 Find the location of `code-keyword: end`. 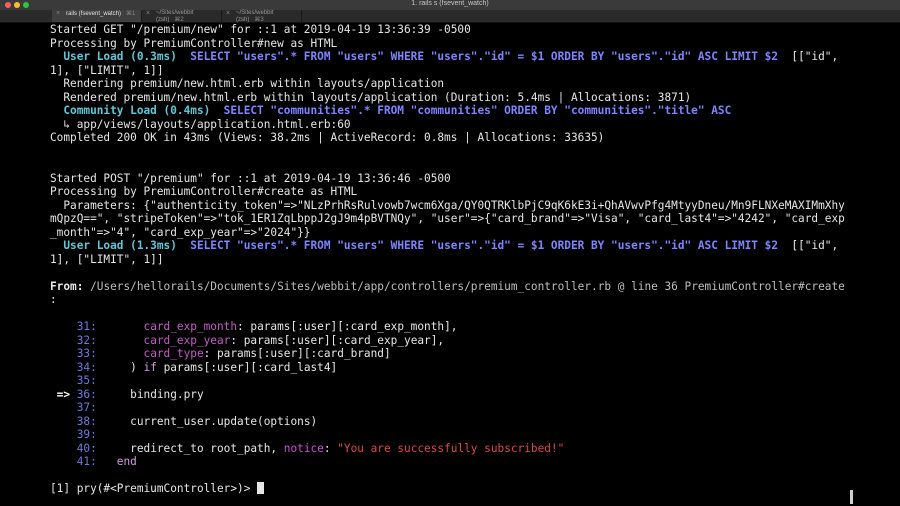

code-keyword: end is located at coordinates (116, 461).